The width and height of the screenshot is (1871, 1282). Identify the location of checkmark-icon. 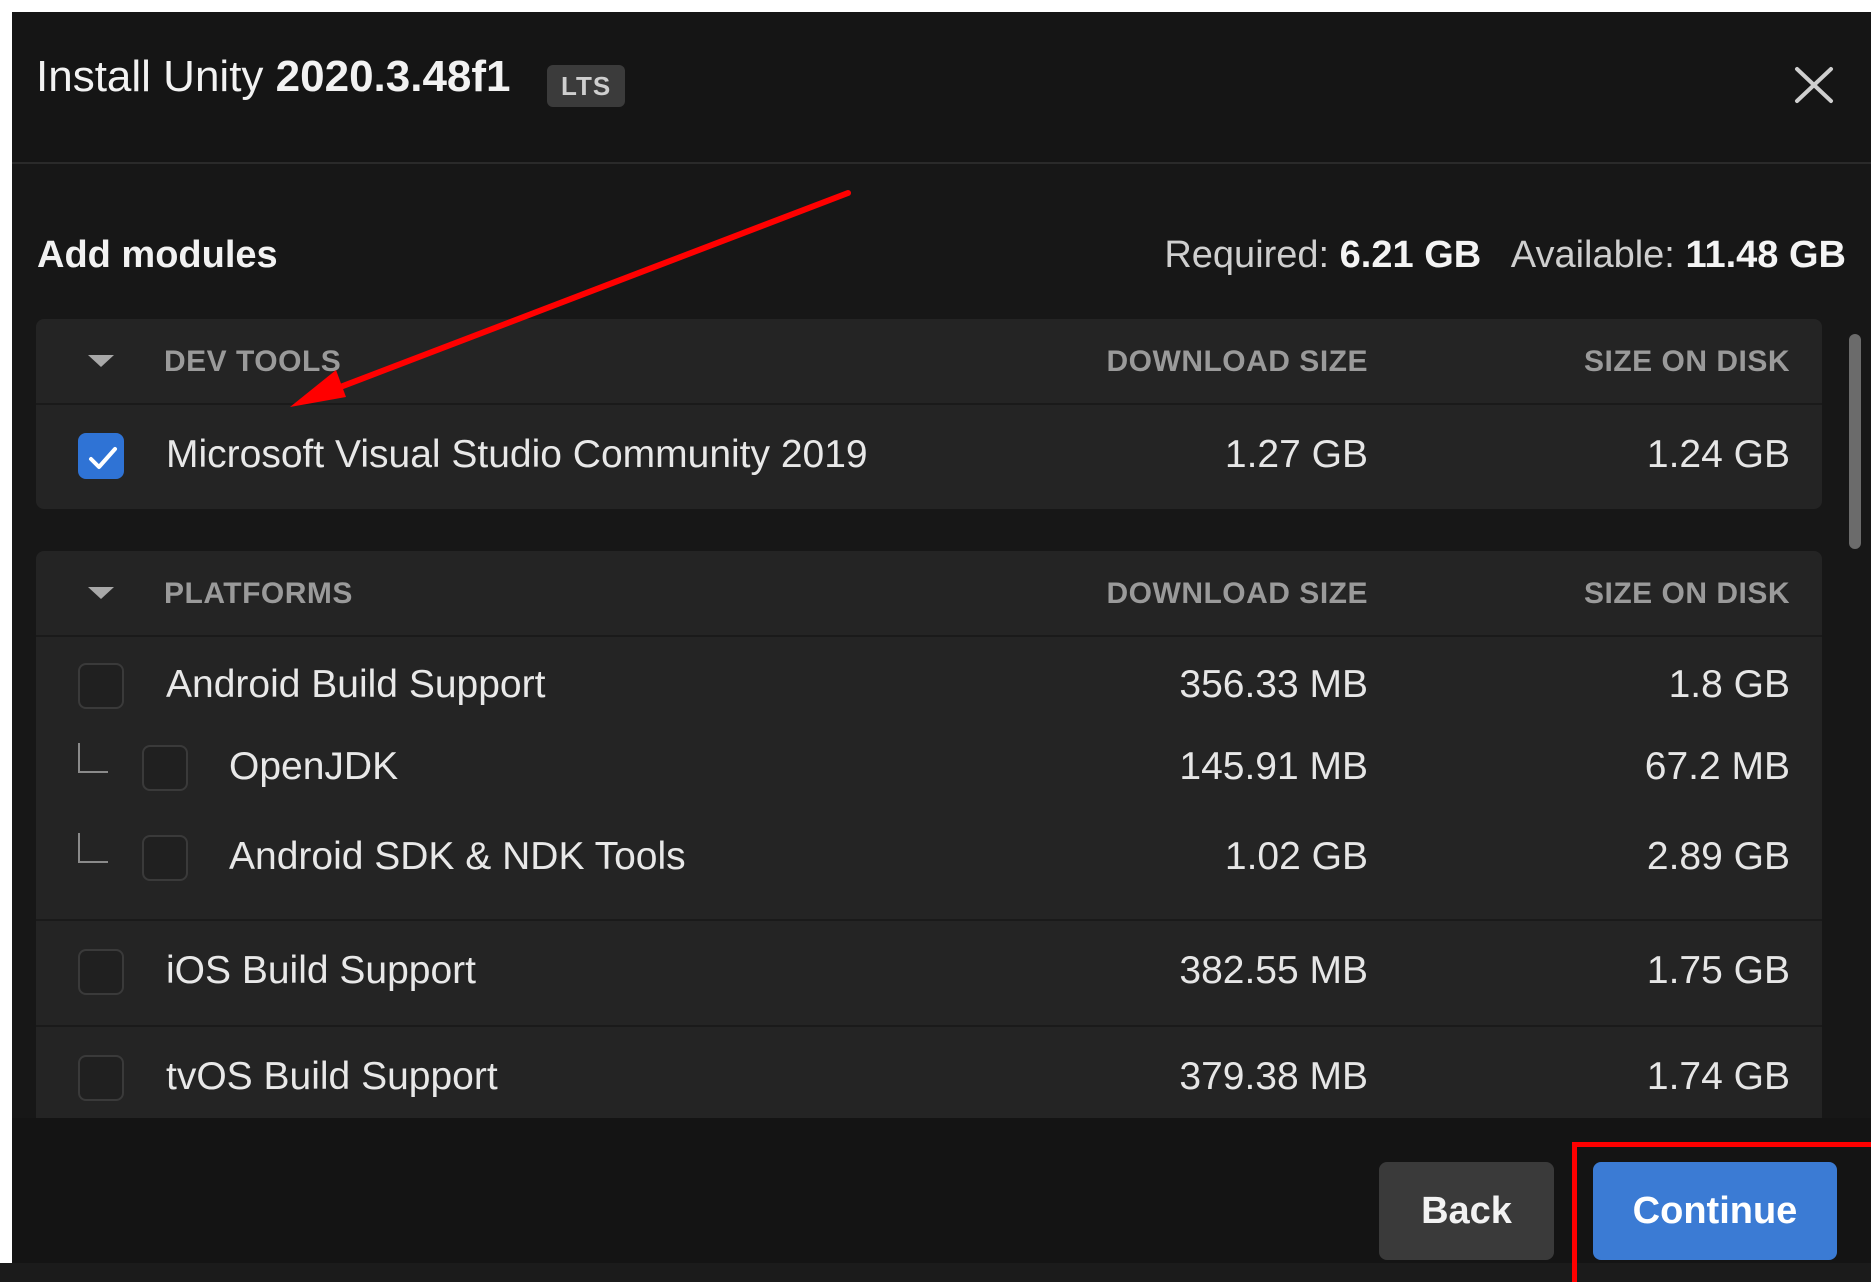
(103, 458).